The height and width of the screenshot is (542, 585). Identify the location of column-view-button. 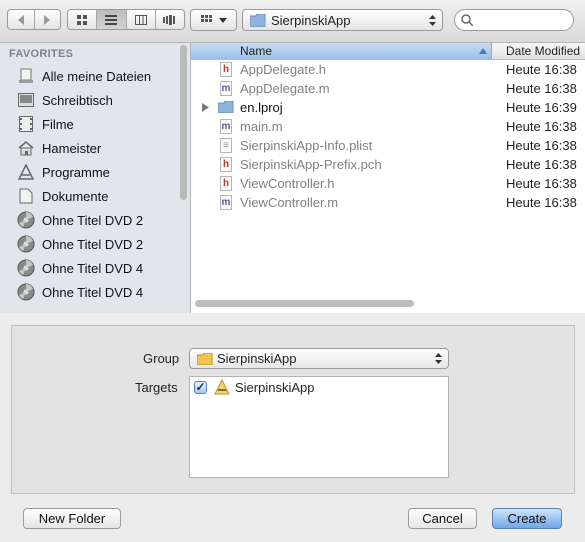
(141, 19).